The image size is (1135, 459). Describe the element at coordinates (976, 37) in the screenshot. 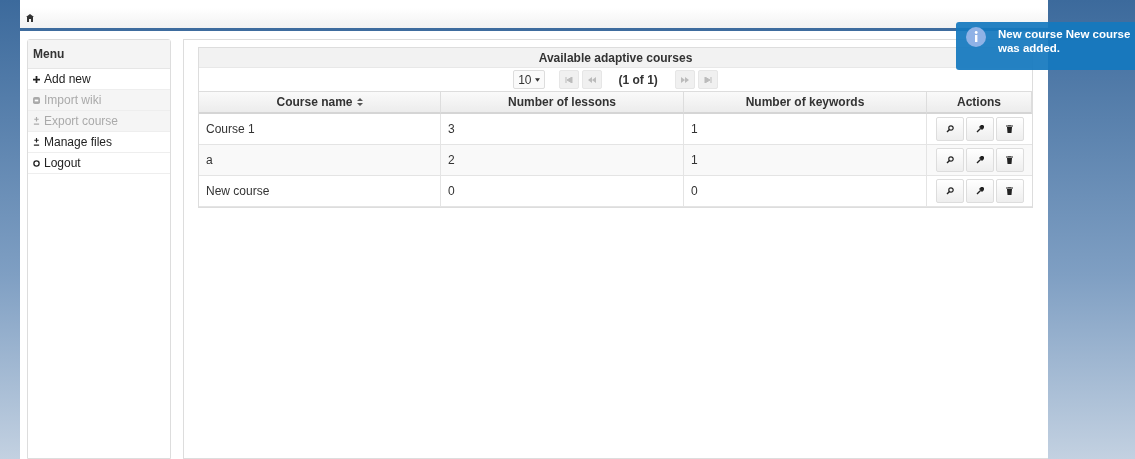

I see `info-icon` at that location.